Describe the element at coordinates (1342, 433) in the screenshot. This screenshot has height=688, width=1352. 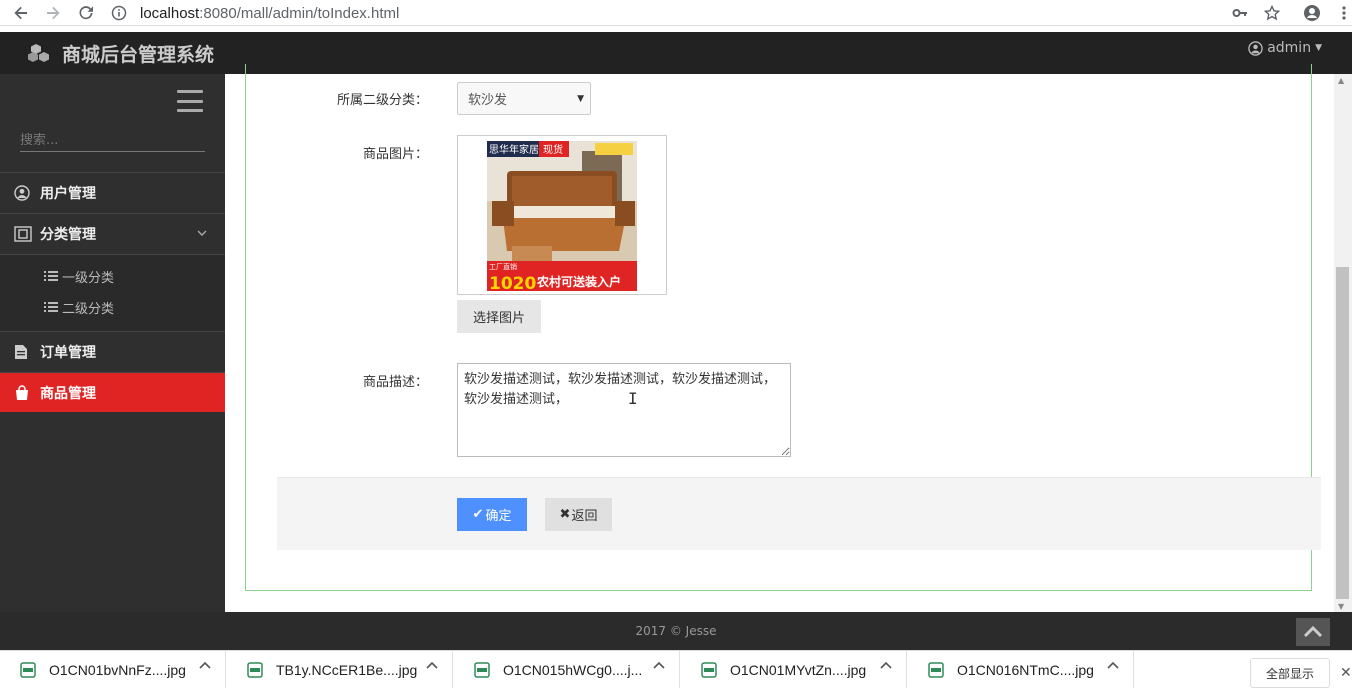
I see `scroll-thumb` at that location.